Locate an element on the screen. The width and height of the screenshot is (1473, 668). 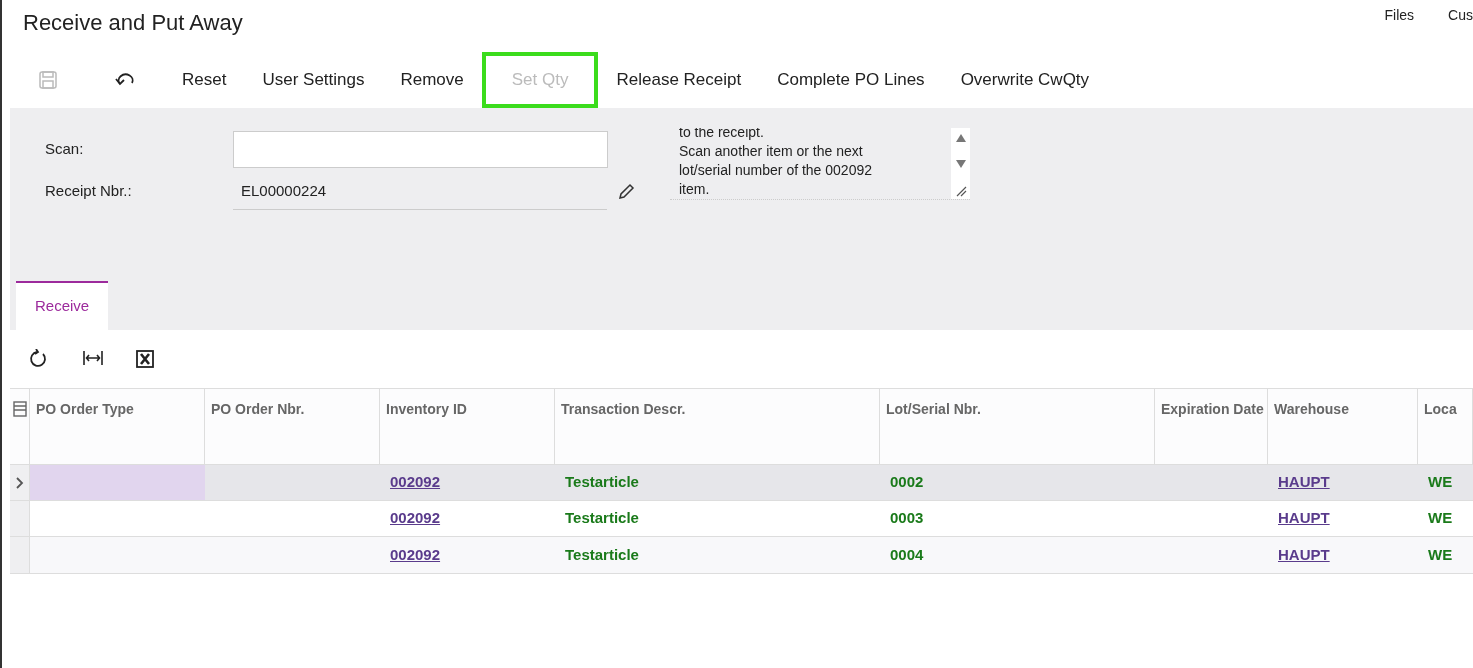
table-row: 002092 Testarticle 0002 HAUPT WE is located at coordinates (741, 483).